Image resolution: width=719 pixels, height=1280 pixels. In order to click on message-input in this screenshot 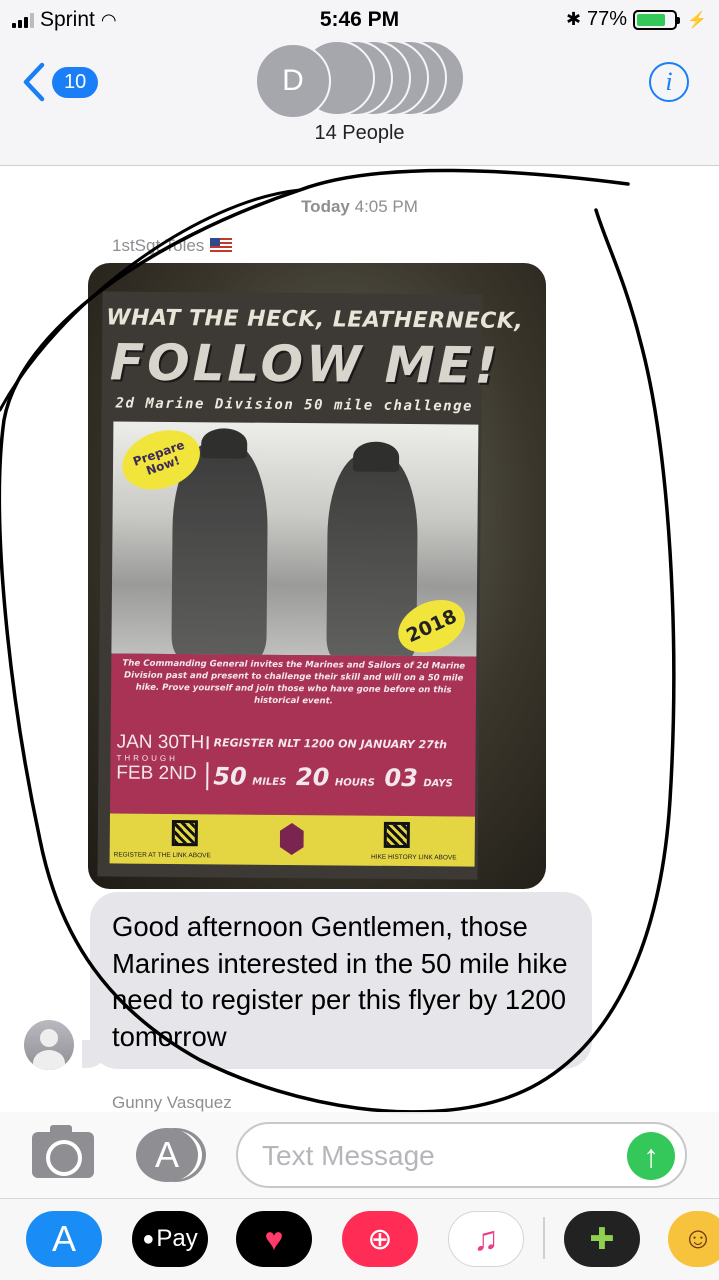, I will do `click(442, 1156)`.